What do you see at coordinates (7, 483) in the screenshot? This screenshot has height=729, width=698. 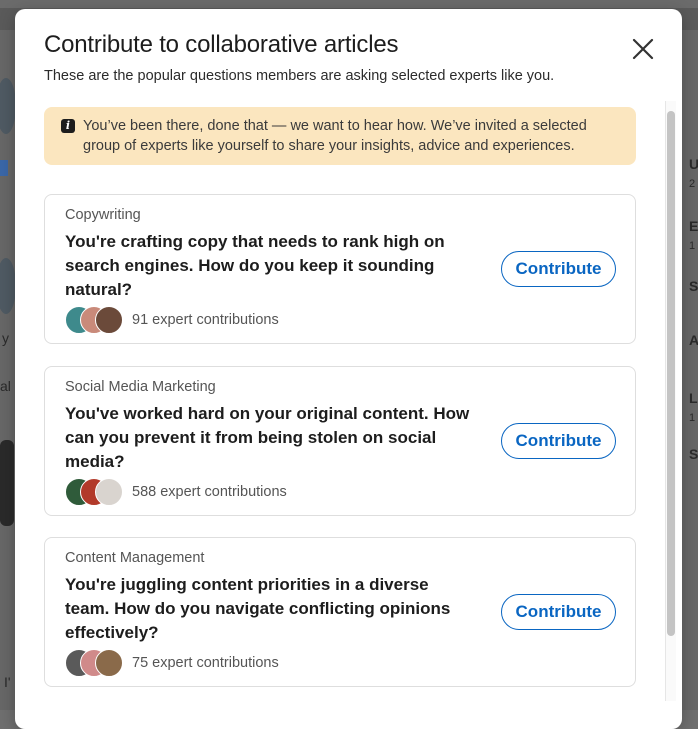 I see `background-dark-block` at bounding box center [7, 483].